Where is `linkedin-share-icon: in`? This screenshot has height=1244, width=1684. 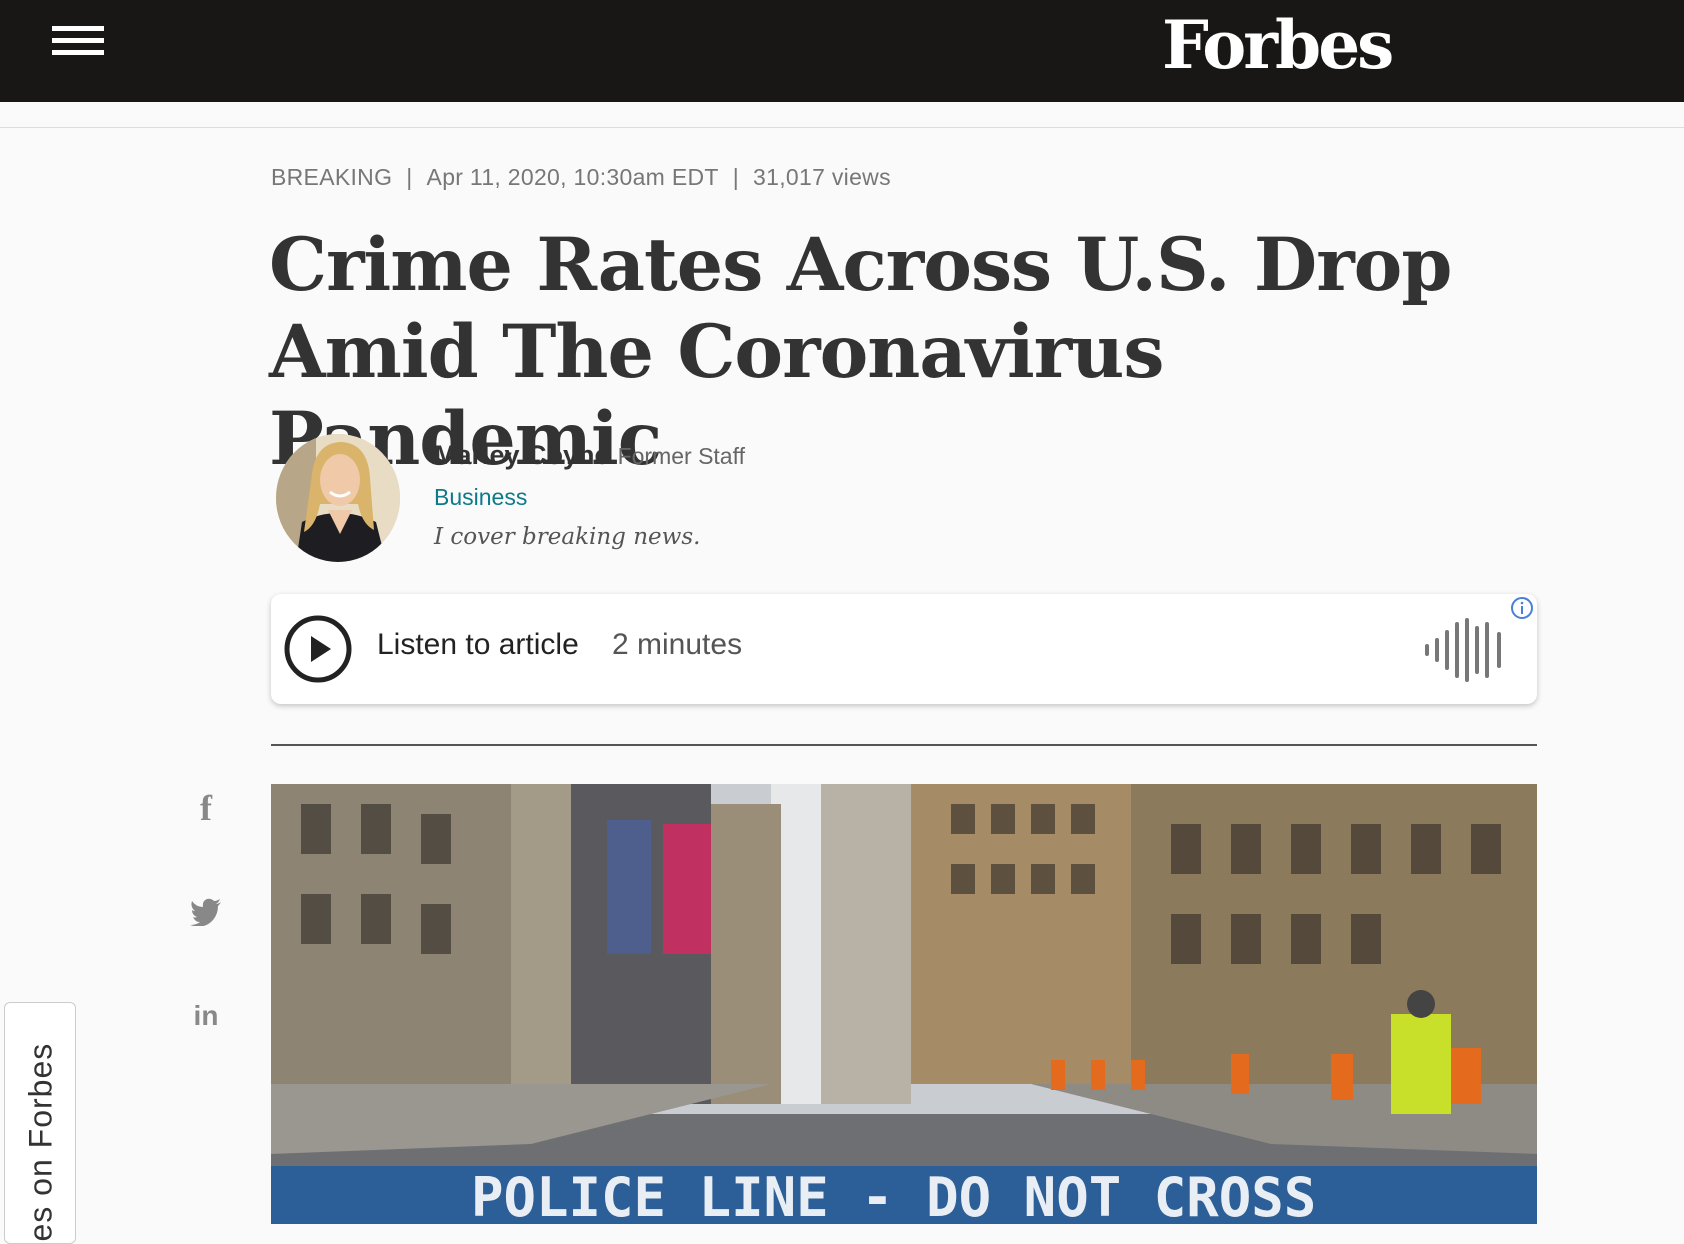
linkedin-share-icon: in is located at coordinates (206, 1016).